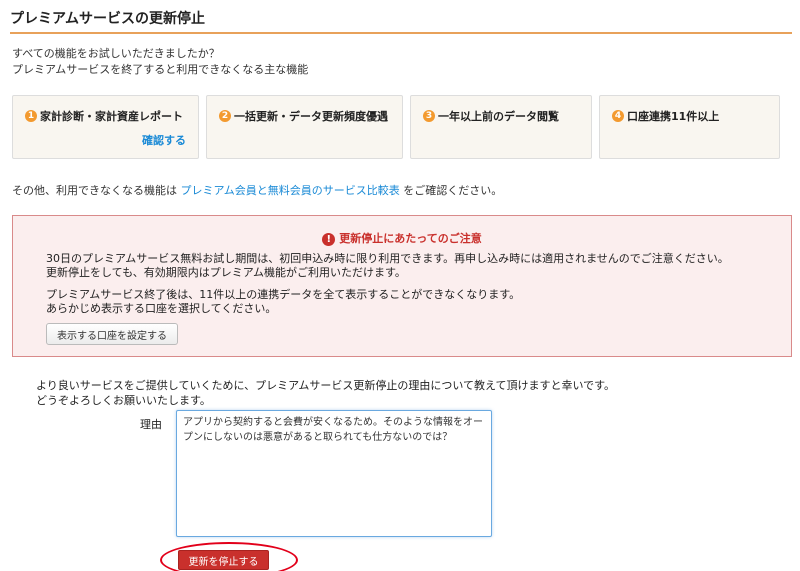 The width and height of the screenshot is (800, 571). What do you see at coordinates (304, 127) in the screenshot?
I see `feature-card-2: 2 一括更新・データ更新頻度優遇` at bounding box center [304, 127].